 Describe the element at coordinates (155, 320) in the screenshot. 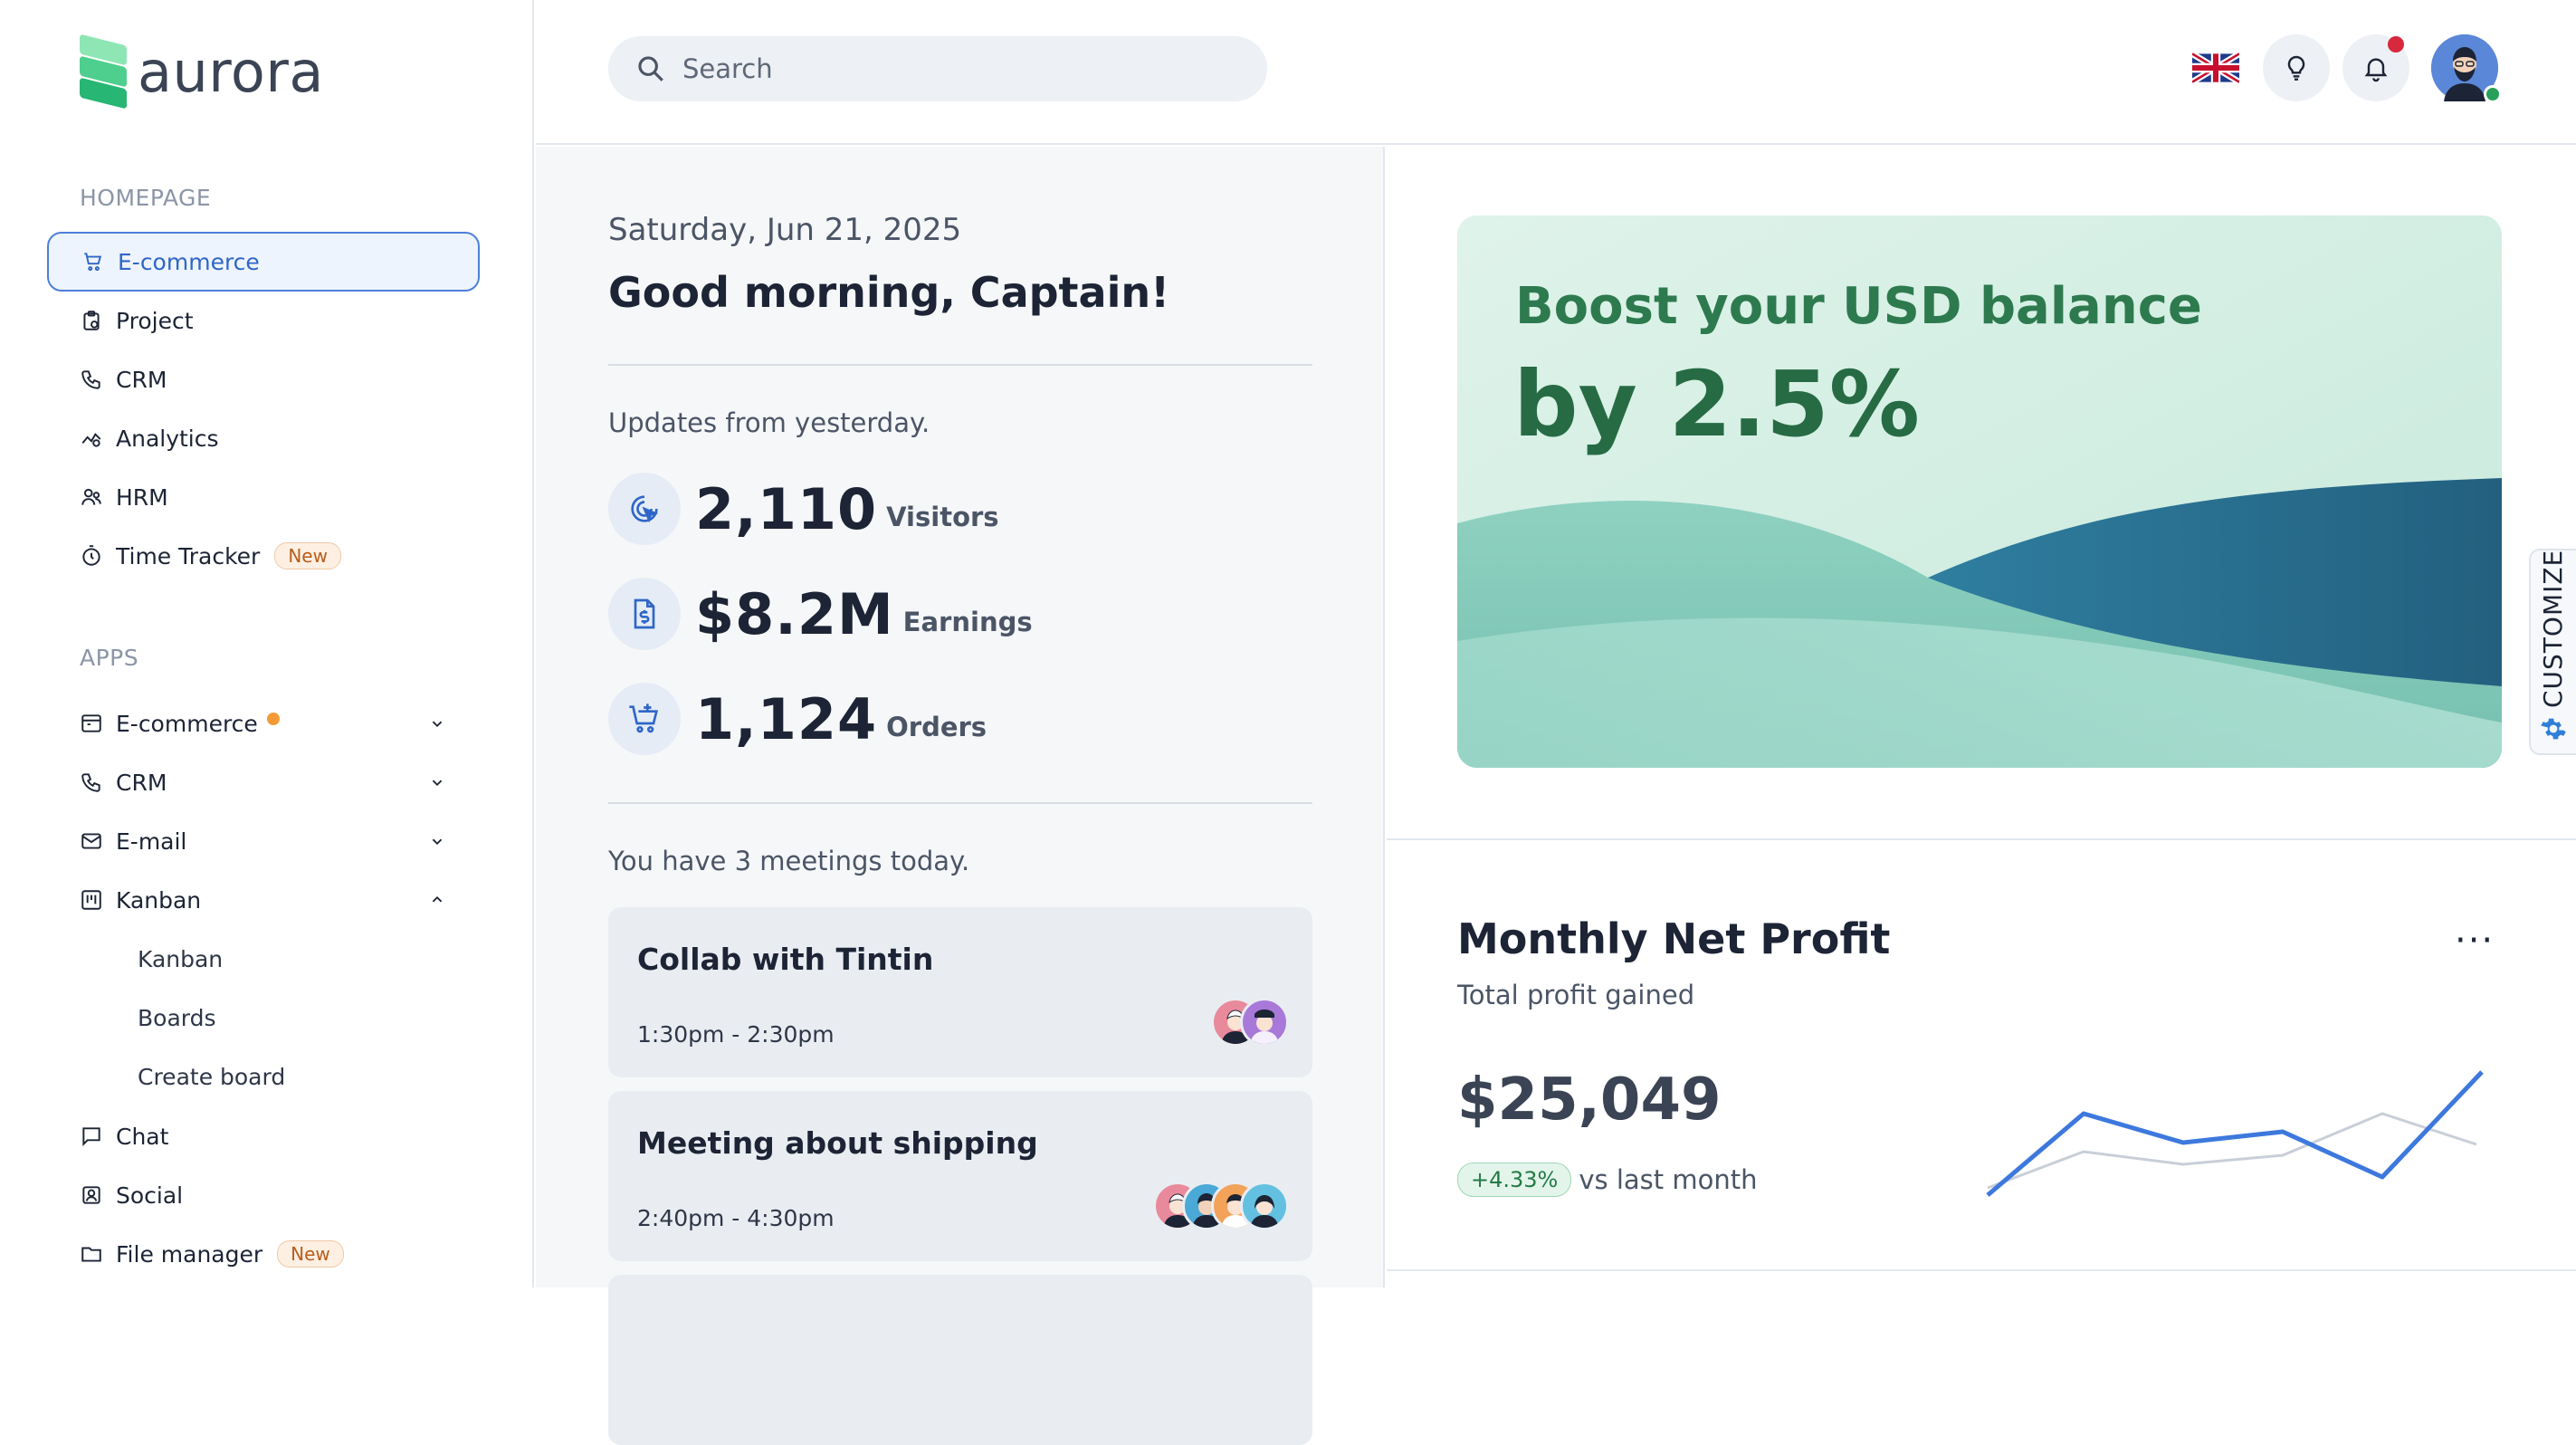

I see `sidebar-item-label: Project` at that location.